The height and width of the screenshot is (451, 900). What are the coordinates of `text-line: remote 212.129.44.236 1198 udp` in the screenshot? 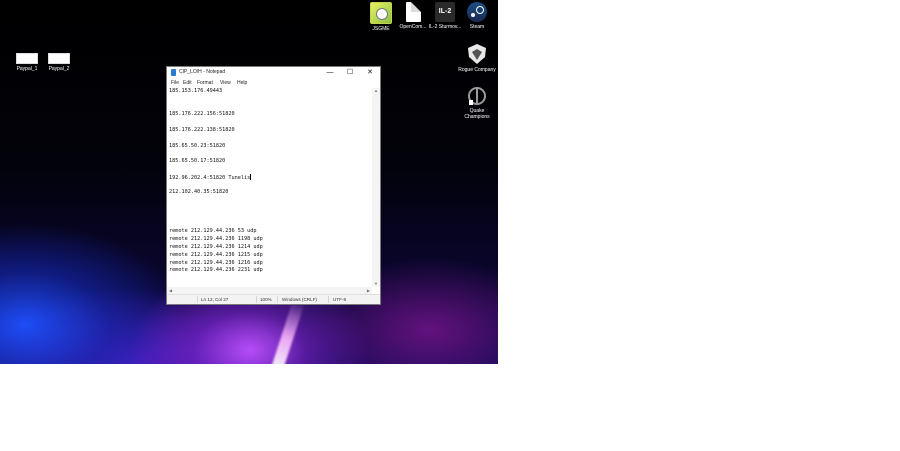 It's located at (216, 239).